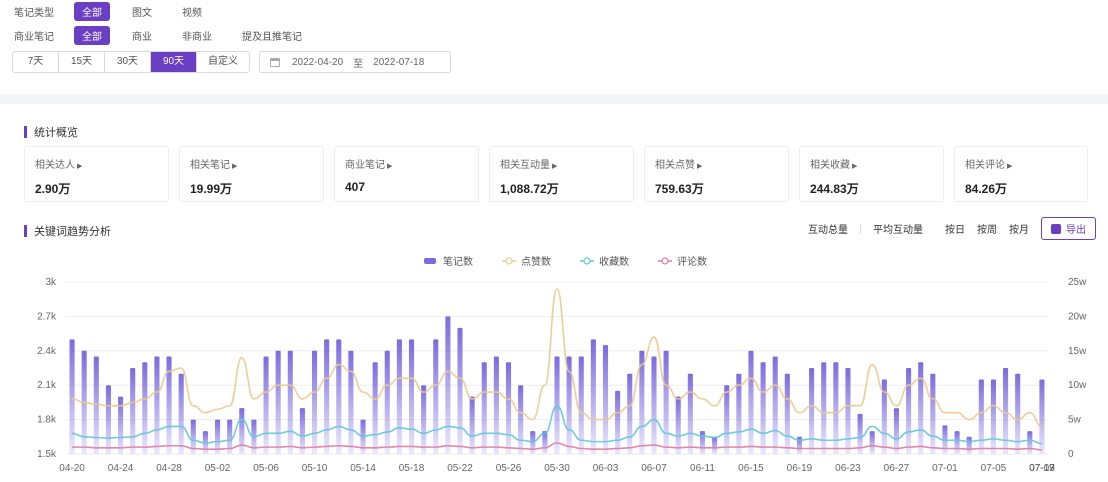  Describe the element at coordinates (848, 468) in the screenshot. I see `x-tick-label: 06-23` at that location.